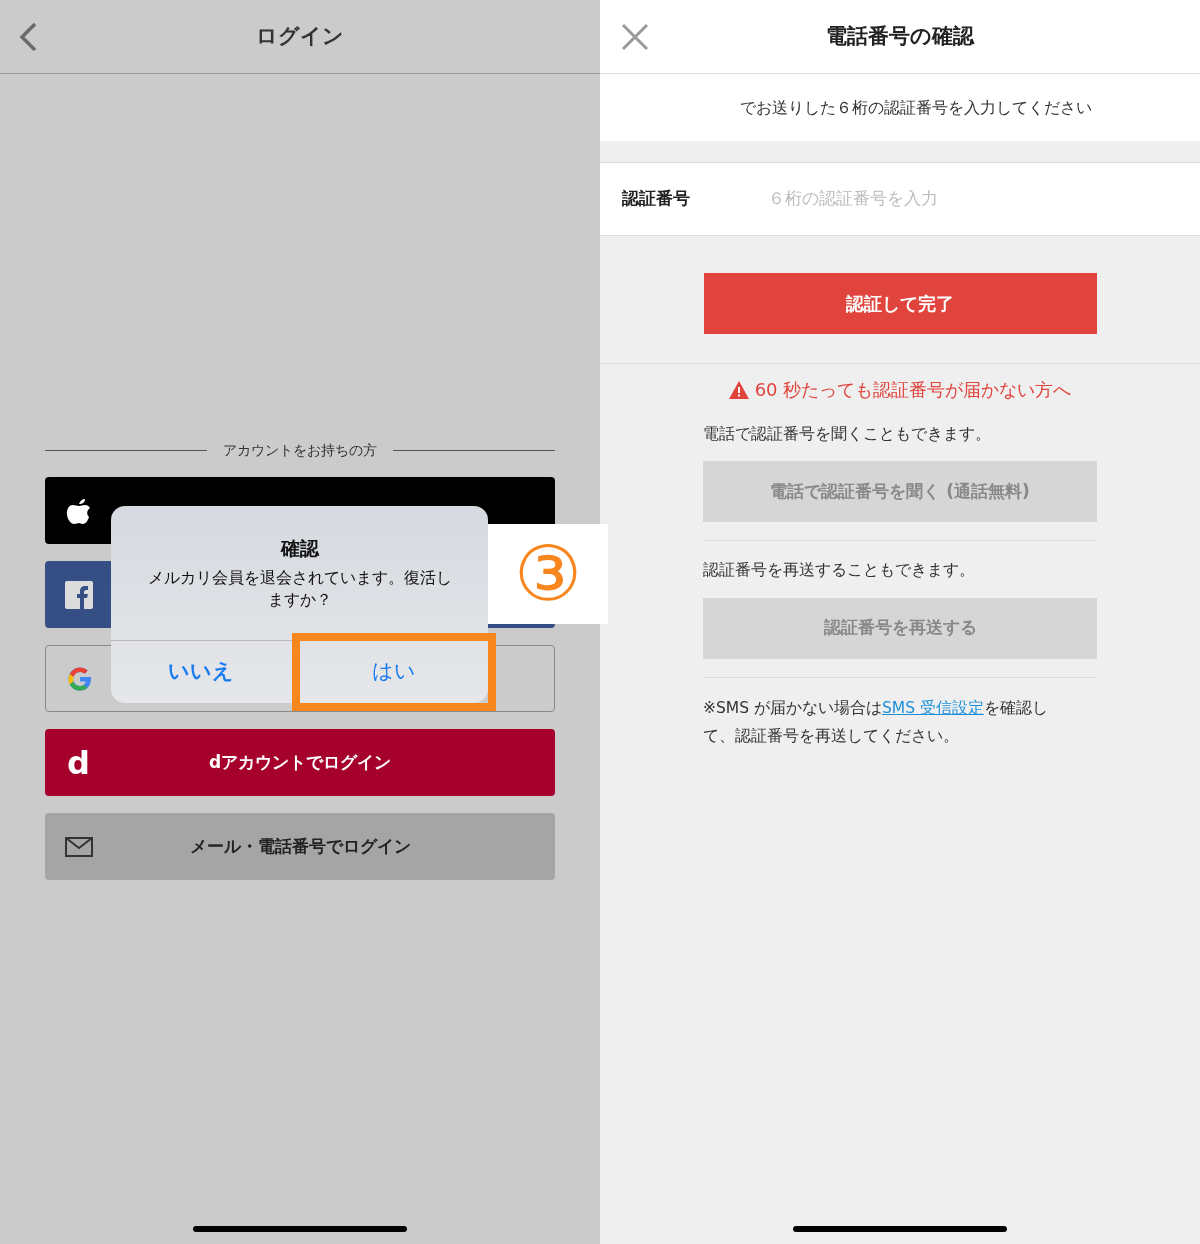 This screenshot has width=1200, height=1244. I want to click on screen-title: 電話番号の確認, so click(900, 36).